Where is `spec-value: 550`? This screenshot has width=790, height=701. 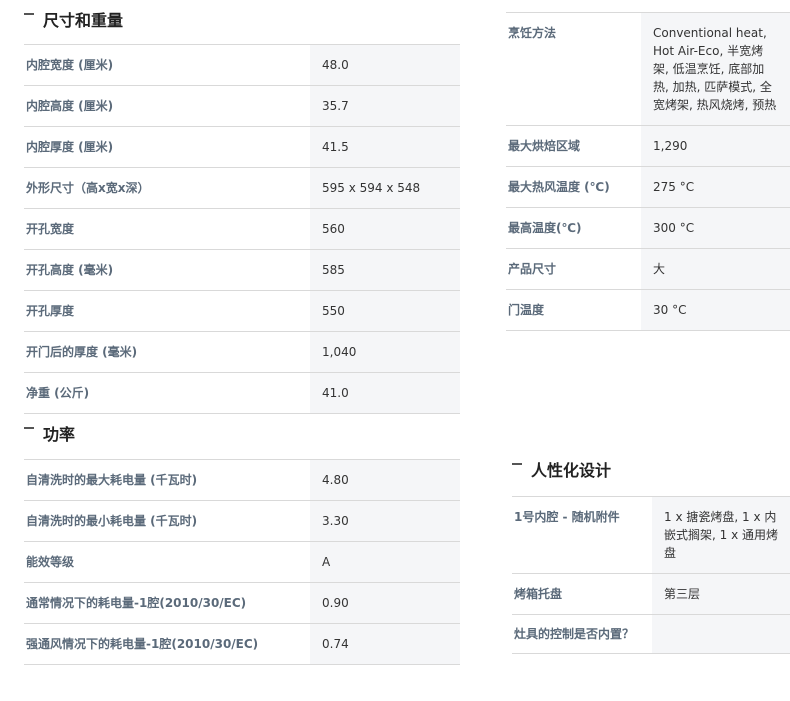
spec-value: 550 is located at coordinates (385, 311).